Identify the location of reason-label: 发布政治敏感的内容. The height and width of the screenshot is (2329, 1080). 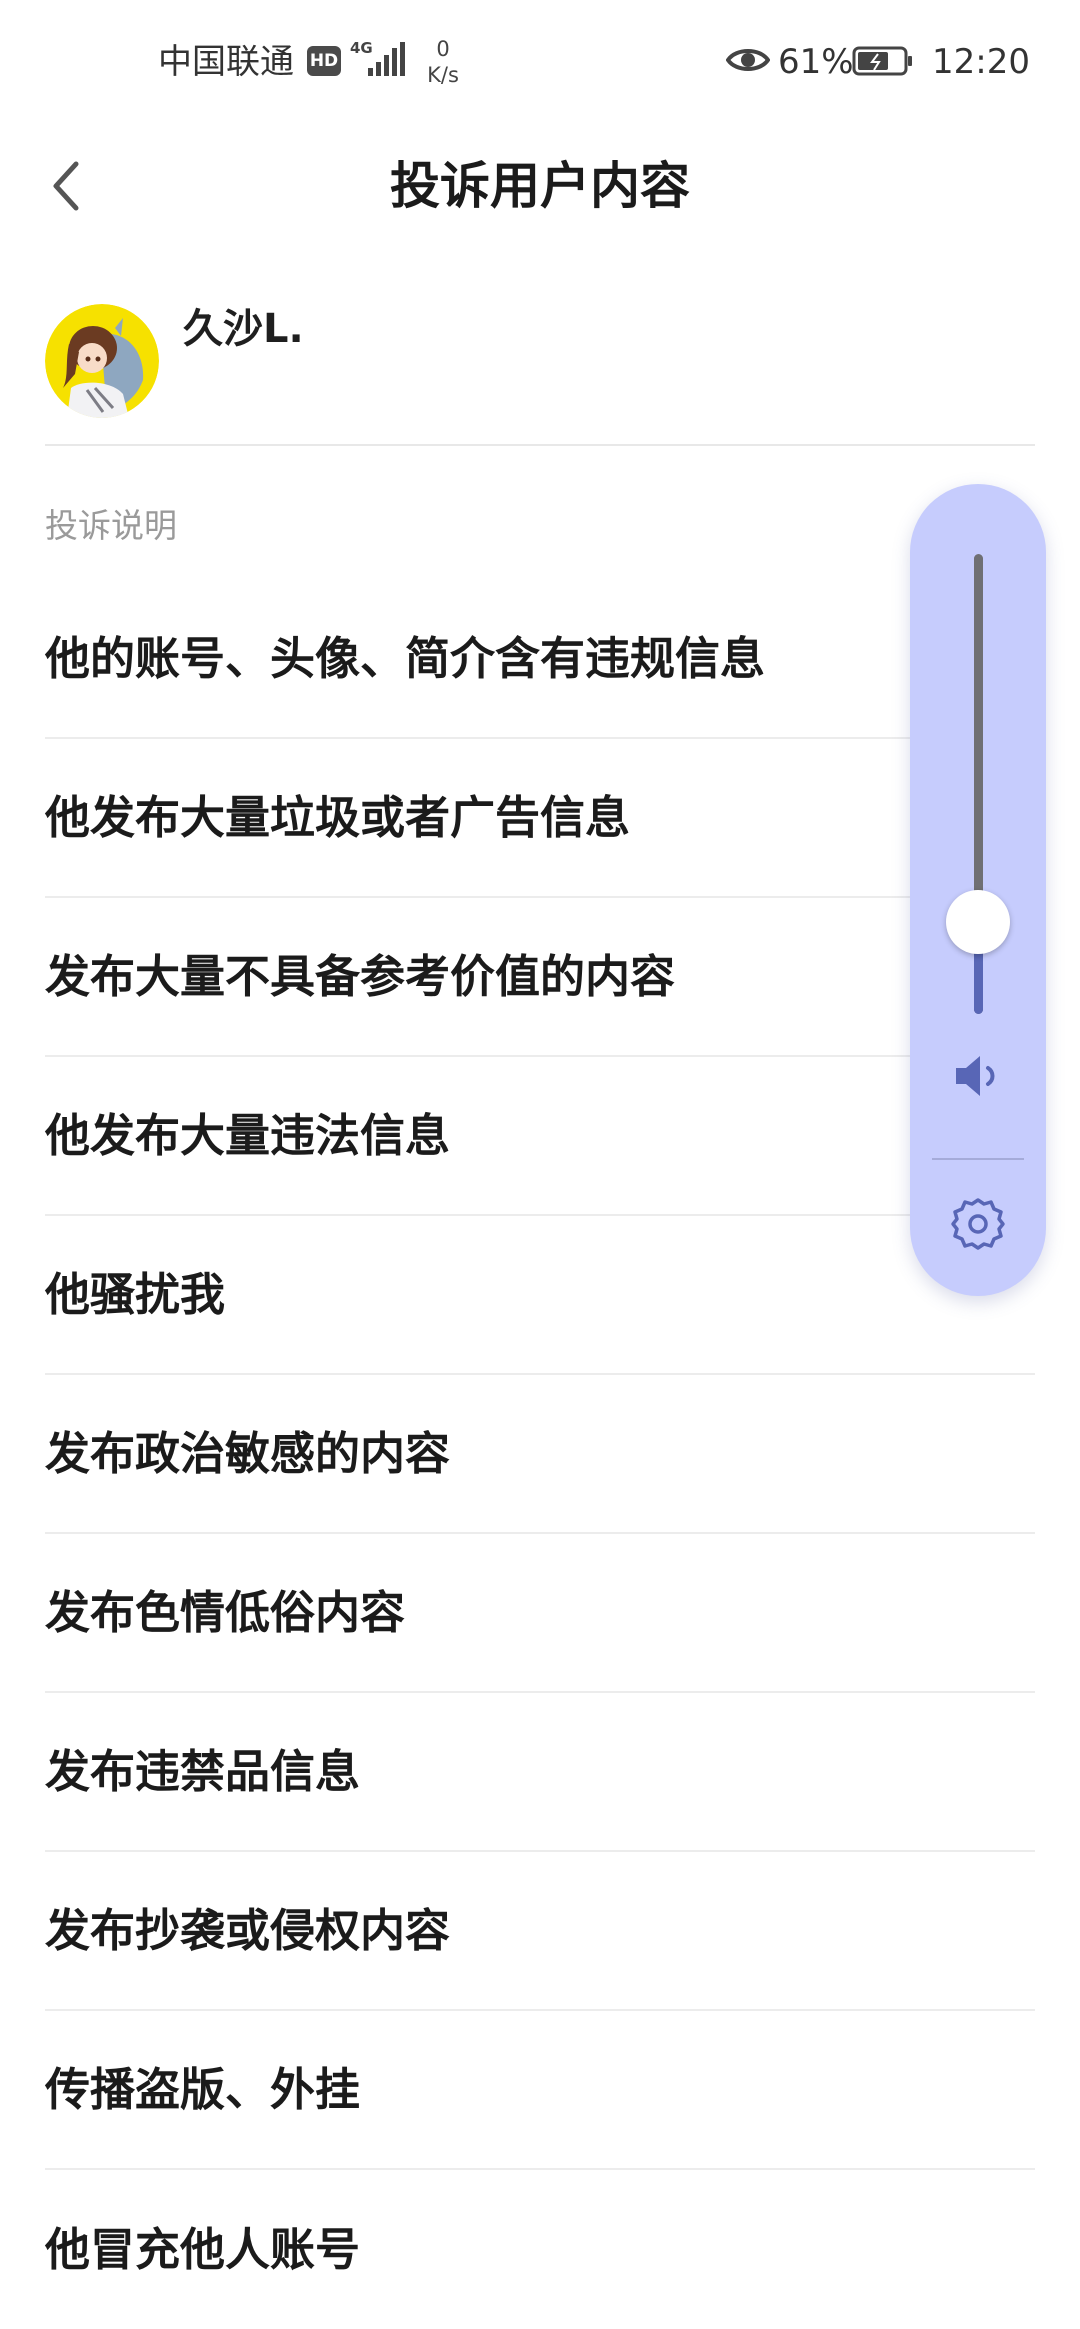
(248, 1453).